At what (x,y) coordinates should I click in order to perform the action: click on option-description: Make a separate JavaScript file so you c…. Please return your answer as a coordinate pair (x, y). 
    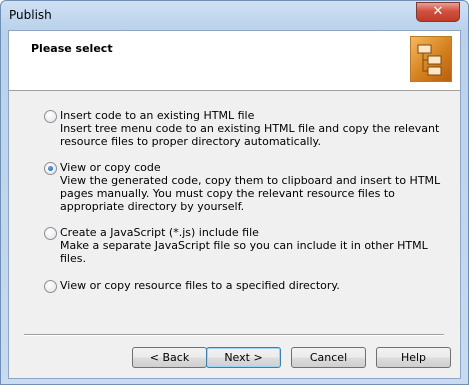
    Looking at the image, I should click on (244, 252).